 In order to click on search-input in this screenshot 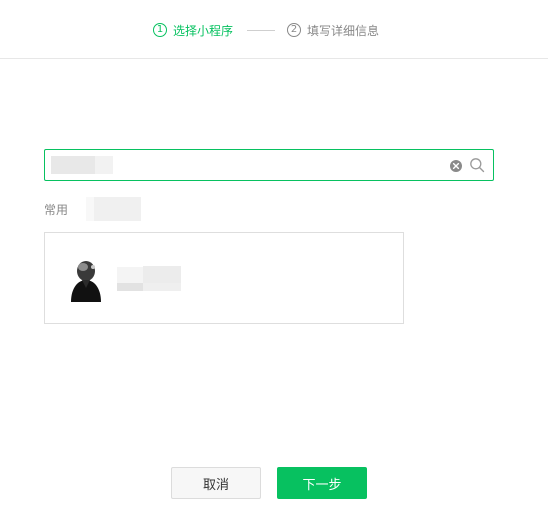, I will do `click(243, 165)`.